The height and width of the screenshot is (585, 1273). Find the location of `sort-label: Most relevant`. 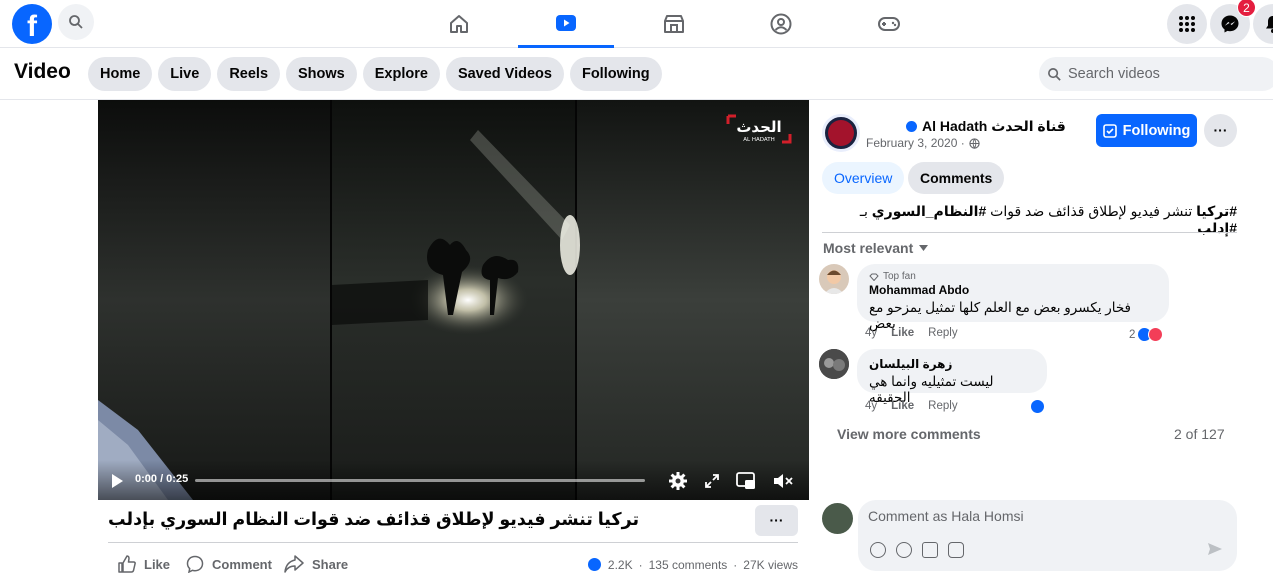

sort-label: Most relevant is located at coordinates (868, 248).